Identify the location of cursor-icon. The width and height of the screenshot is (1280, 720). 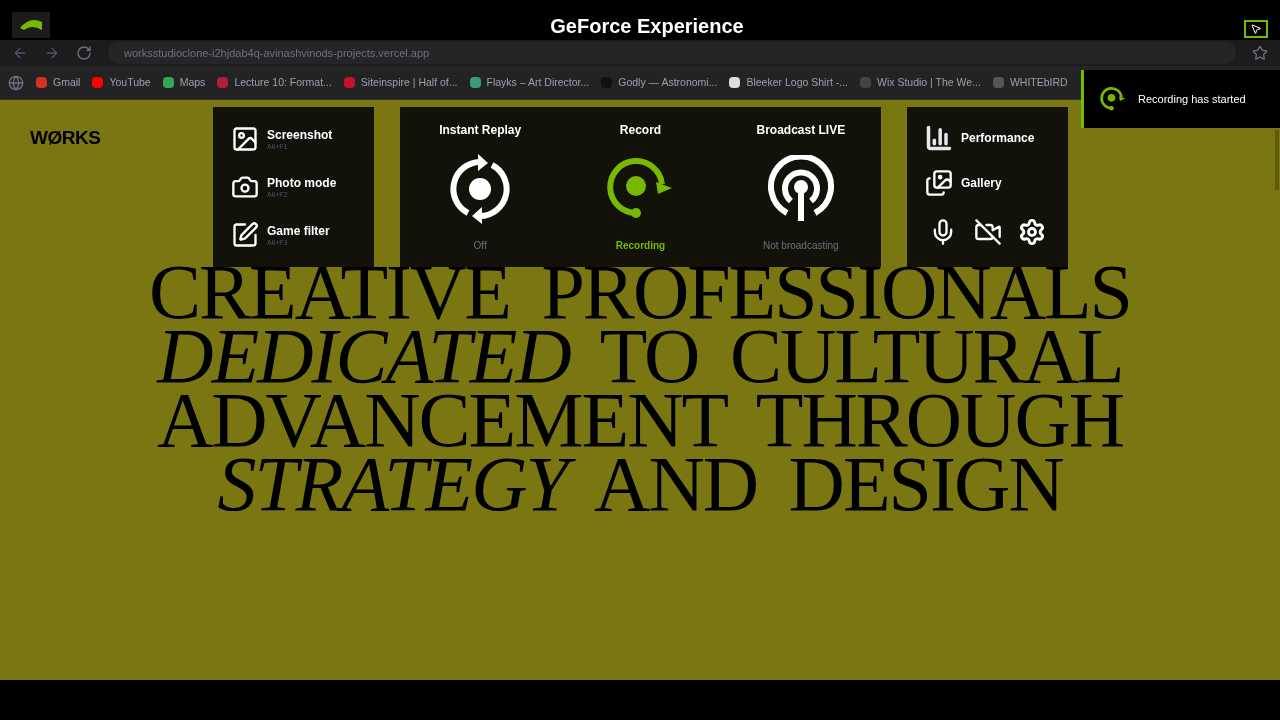
(1256, 29).